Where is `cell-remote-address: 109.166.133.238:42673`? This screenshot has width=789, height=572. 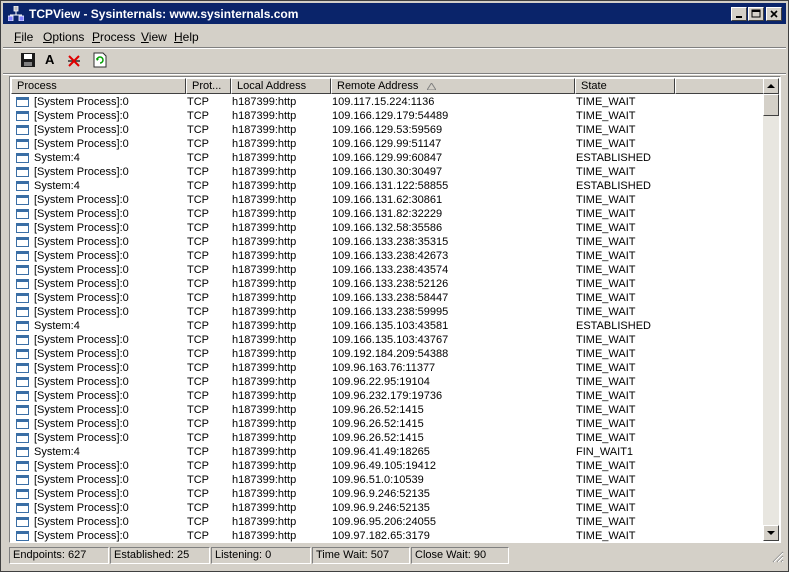
cell-remote-address: 109.166.133.238:42673 is located at coordinates (390, 256).